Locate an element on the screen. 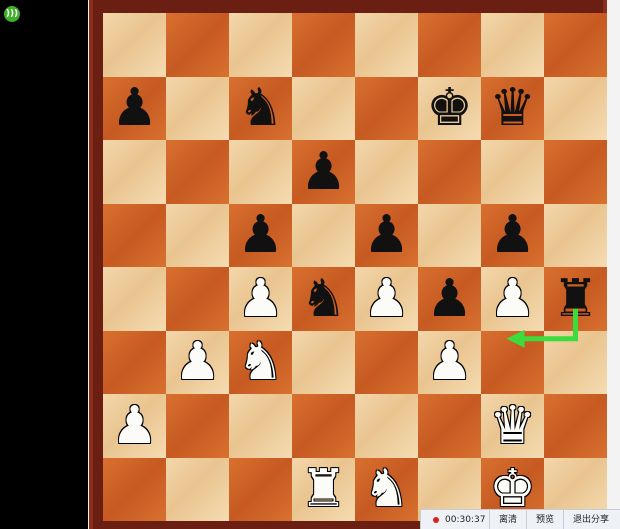 The height and width of the screenshot is (529, 620). square-h8 is located at coordinates (575, 45).